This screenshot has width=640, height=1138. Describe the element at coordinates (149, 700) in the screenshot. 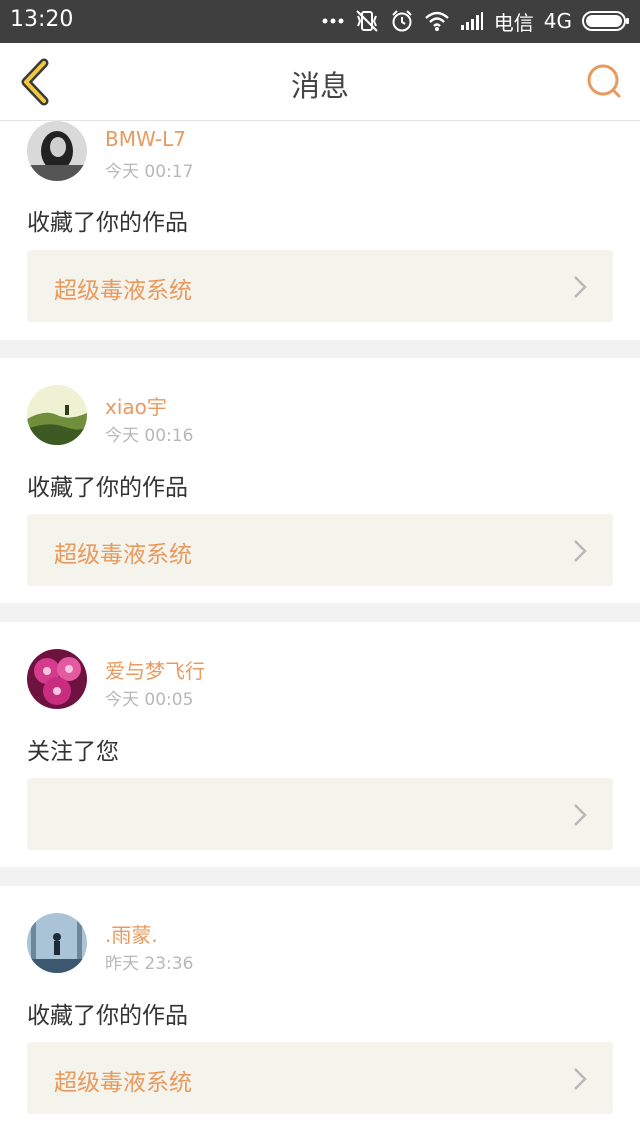

I see `timestamp: 今天 00:05` at that location.